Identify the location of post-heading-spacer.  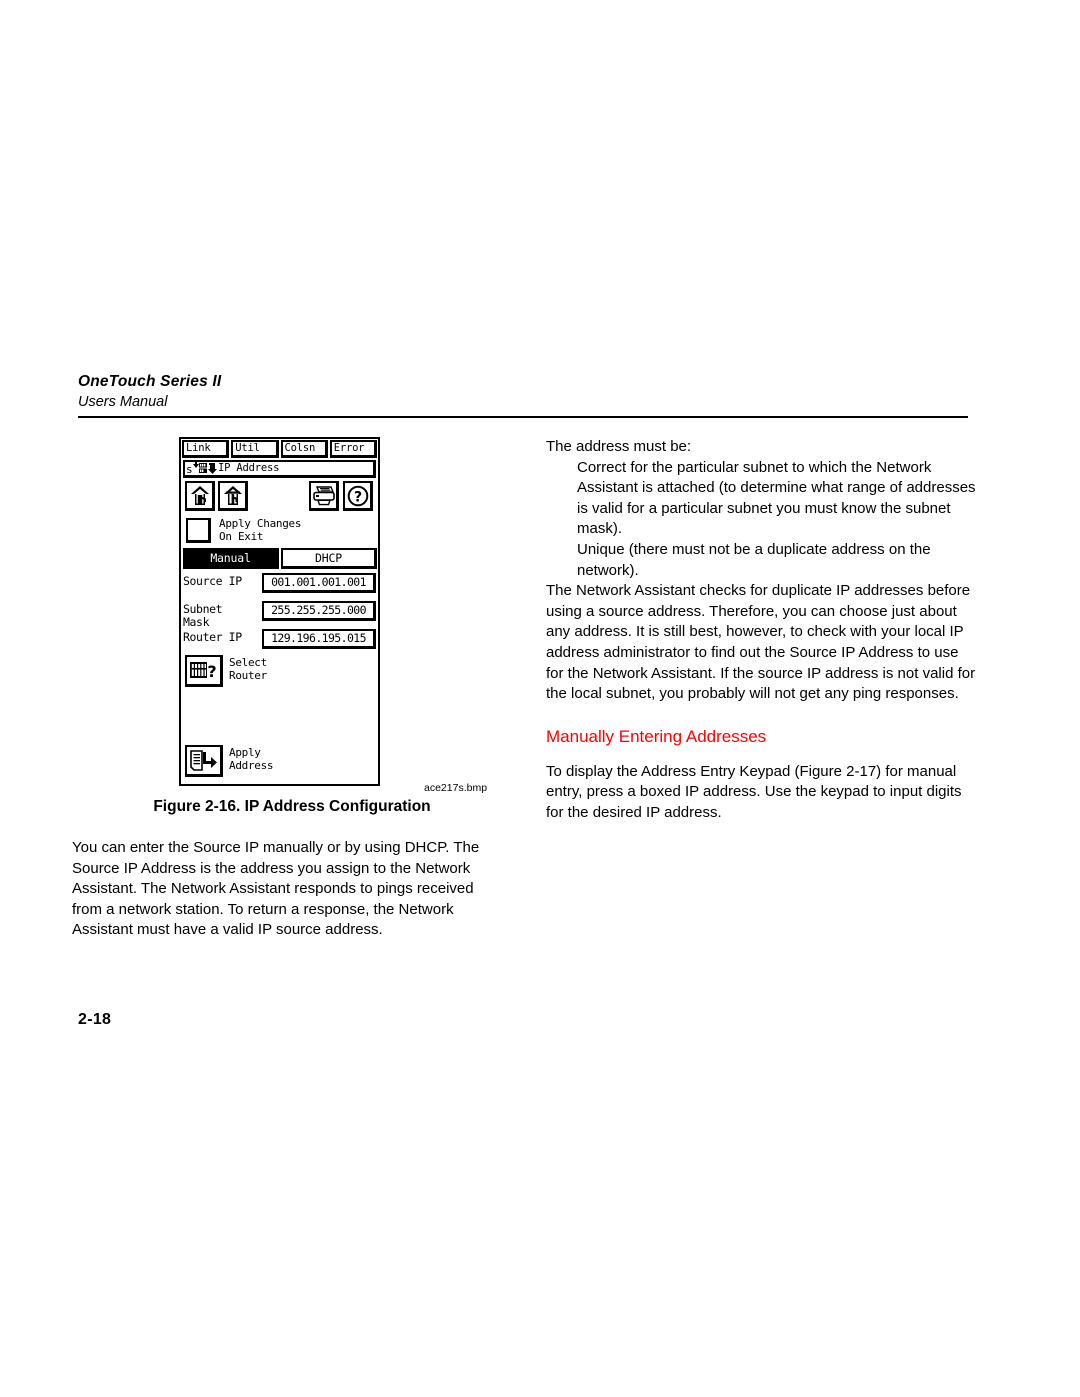
(762, 755).